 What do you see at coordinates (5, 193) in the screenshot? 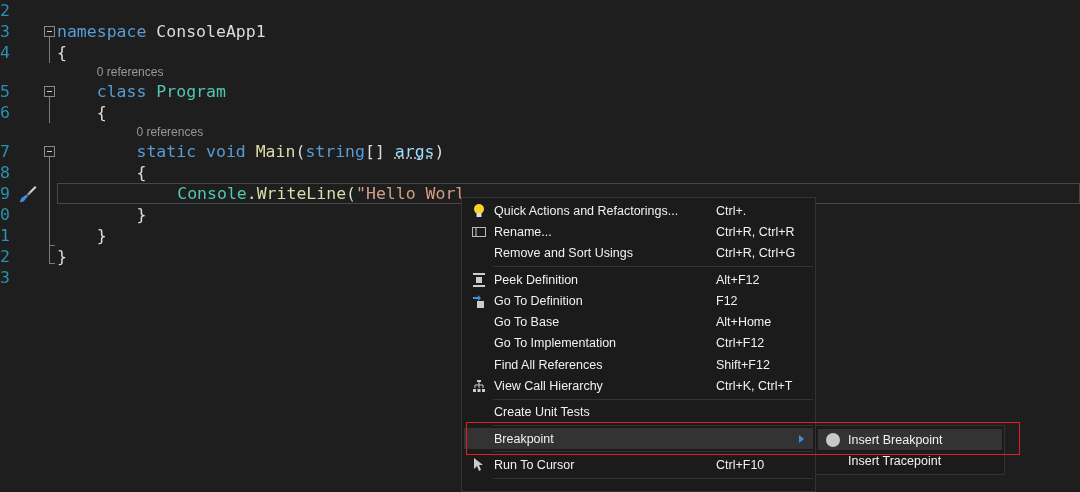
I see `line-number: 9` at bounding box center [5, 193].